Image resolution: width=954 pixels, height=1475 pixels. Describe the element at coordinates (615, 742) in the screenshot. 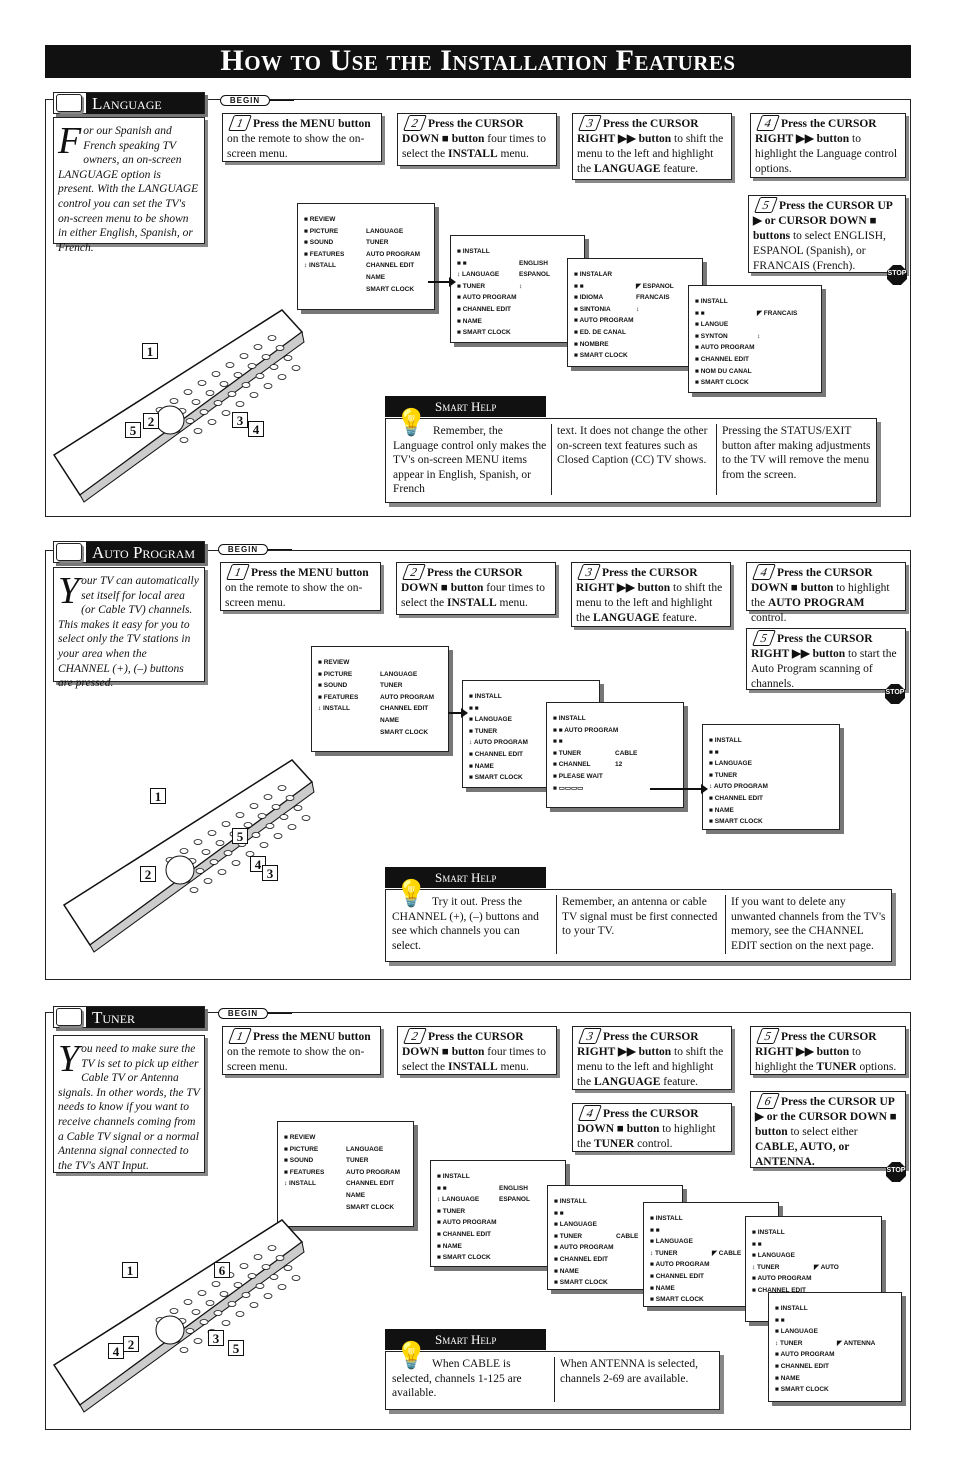

I see `menu-row: ■ ■` at that location.